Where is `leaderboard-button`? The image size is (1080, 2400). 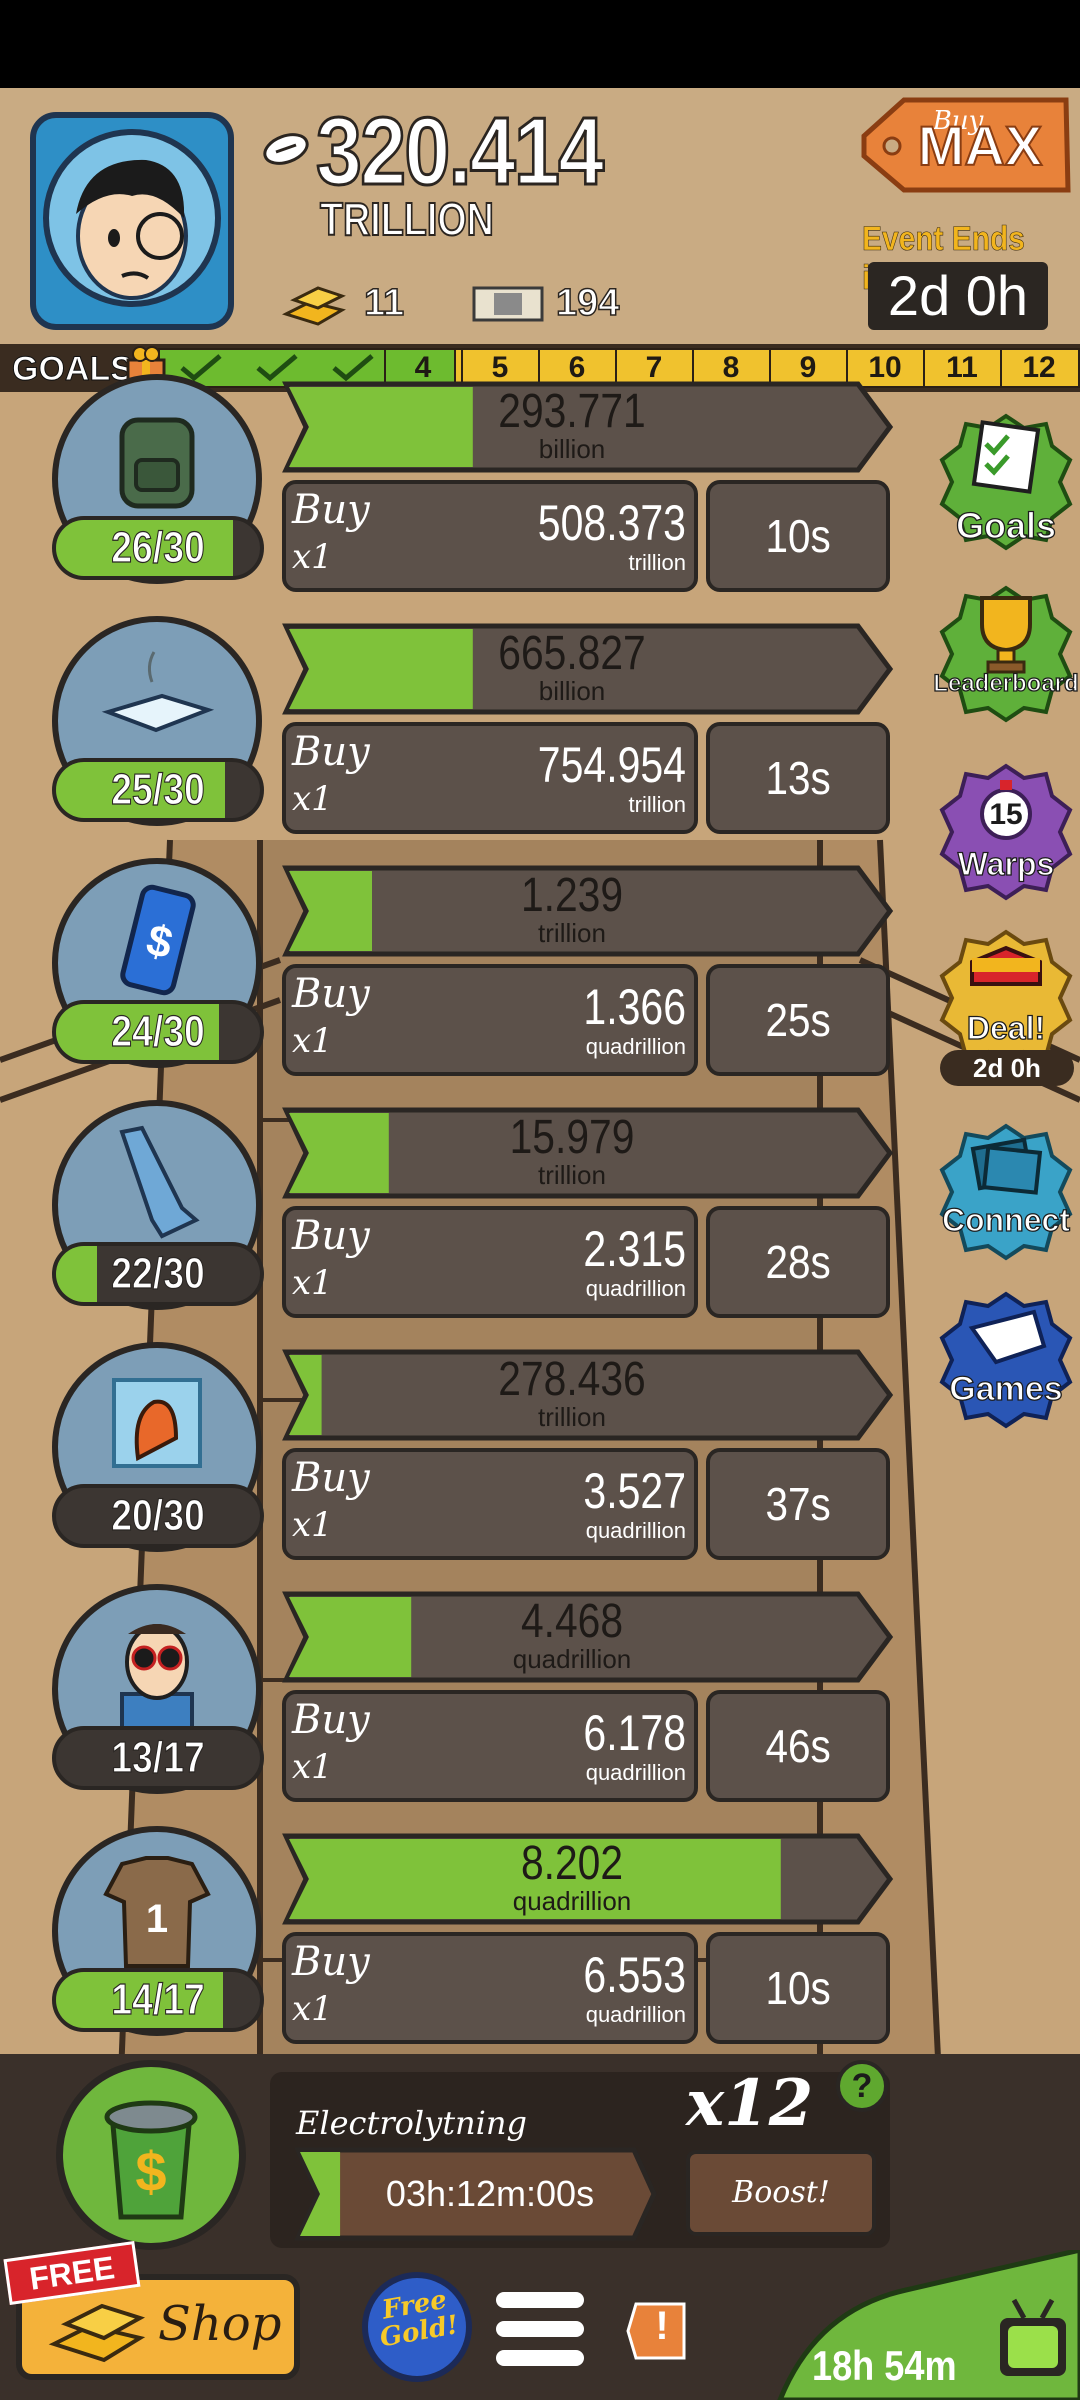
leaderboard-button is located at coordinates (1006, 654).